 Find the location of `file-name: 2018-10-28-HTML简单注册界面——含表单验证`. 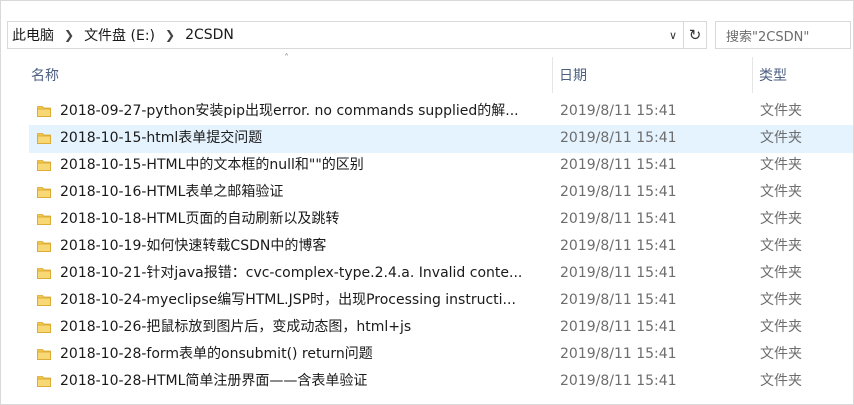

file-name: 2018-10-28-HTML简单注册界面——含表单验证 is located at coordinates (214, 381).